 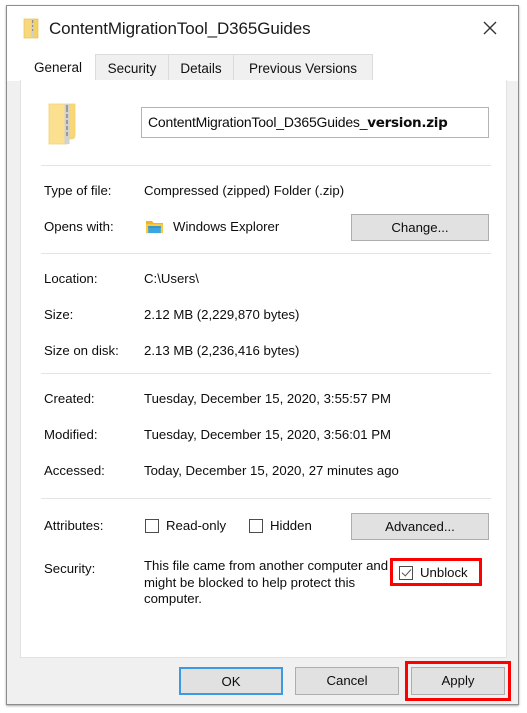 What do you see at coordinates (154, 227) in the screenshot?
I see `windows-explorer-folder-icon` at bounding box center [154, 227].